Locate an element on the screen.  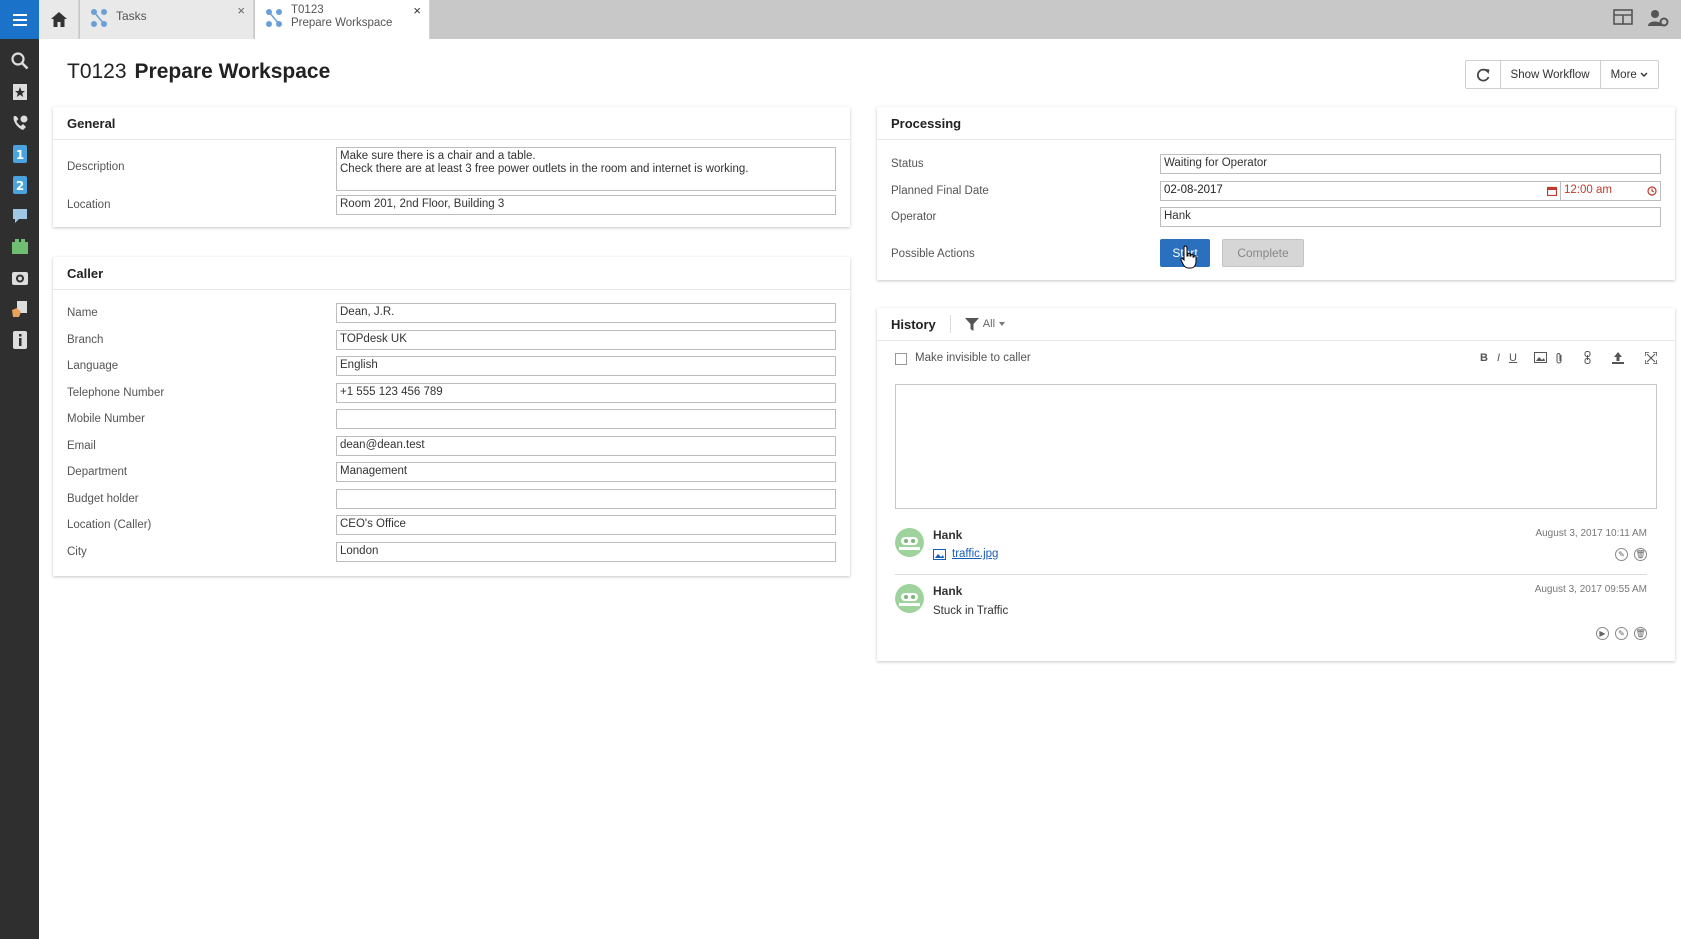
bookmark-star-icon is located at coordinates (19, 91).